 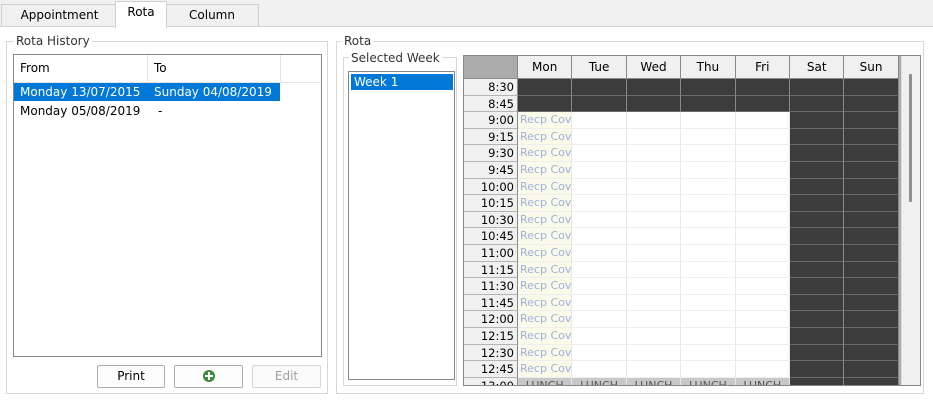 What do you see at coordinates (910, 138) in the screenshot?
I see `scrollbar-thumb` at bounding box center [910, 138].